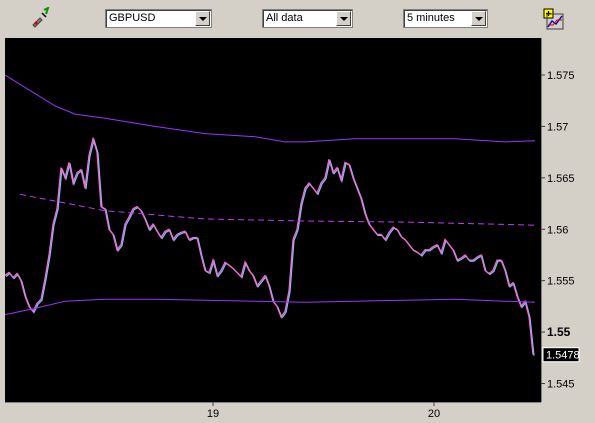 This screenshot has width=595, height=423. I want to click on price-axis: 1.575 1.57 1.565 1.56 1.555 1.55 1.545 1.5478, so click(568, 220).